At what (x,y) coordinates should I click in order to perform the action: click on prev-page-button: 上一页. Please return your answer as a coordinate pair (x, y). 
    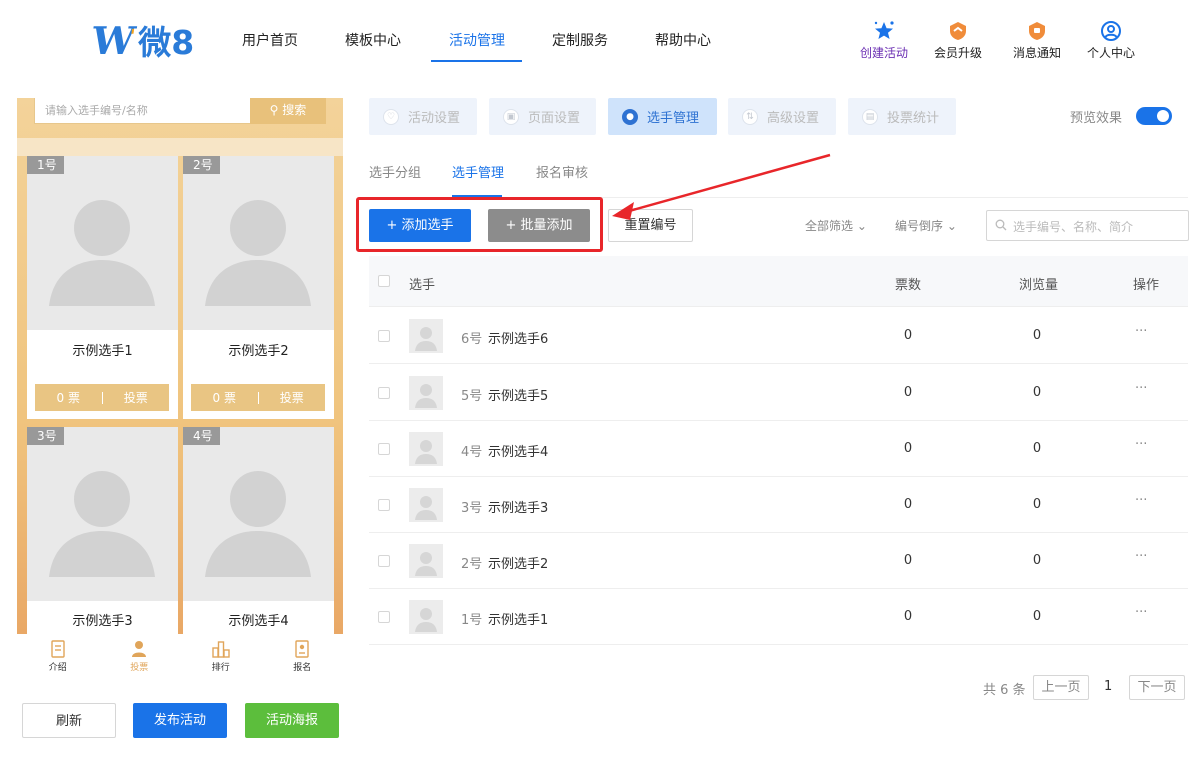
    Looking at the image, I should click on (1061, 687).